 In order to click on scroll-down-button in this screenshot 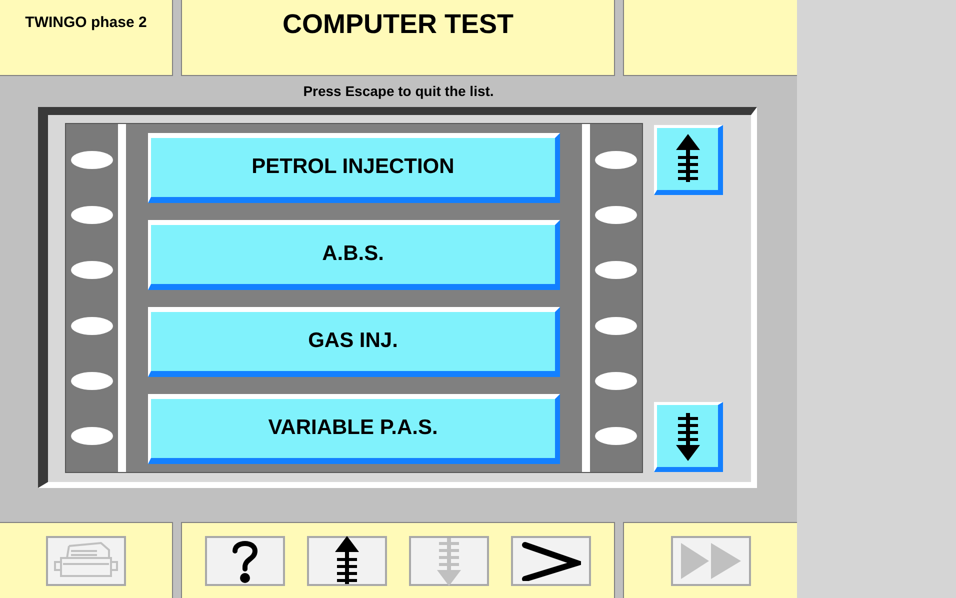, I will do `click(688, 437)`.